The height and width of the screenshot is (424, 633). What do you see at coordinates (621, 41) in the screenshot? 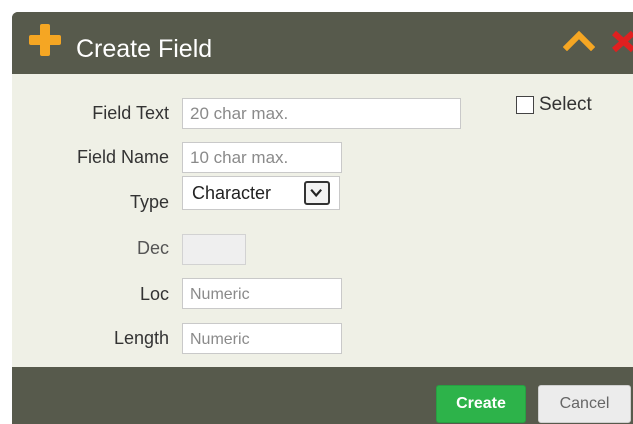
I see `close-icon` at bounding box center [621, 41].